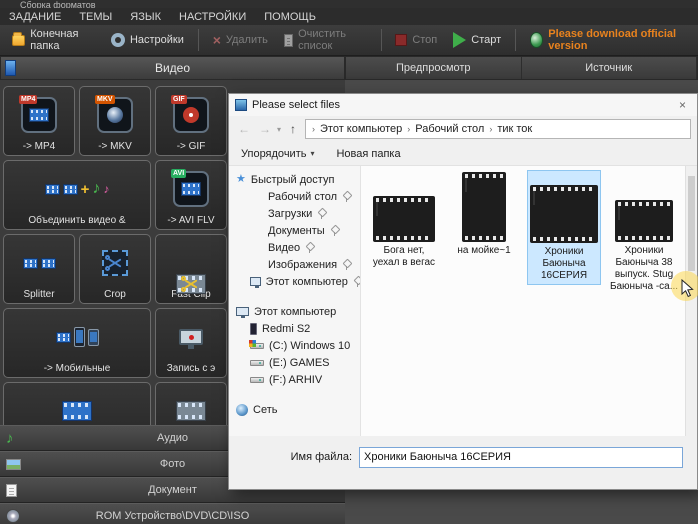  I want to click on history-dropdown-icon: ▾, so click(279, 129).